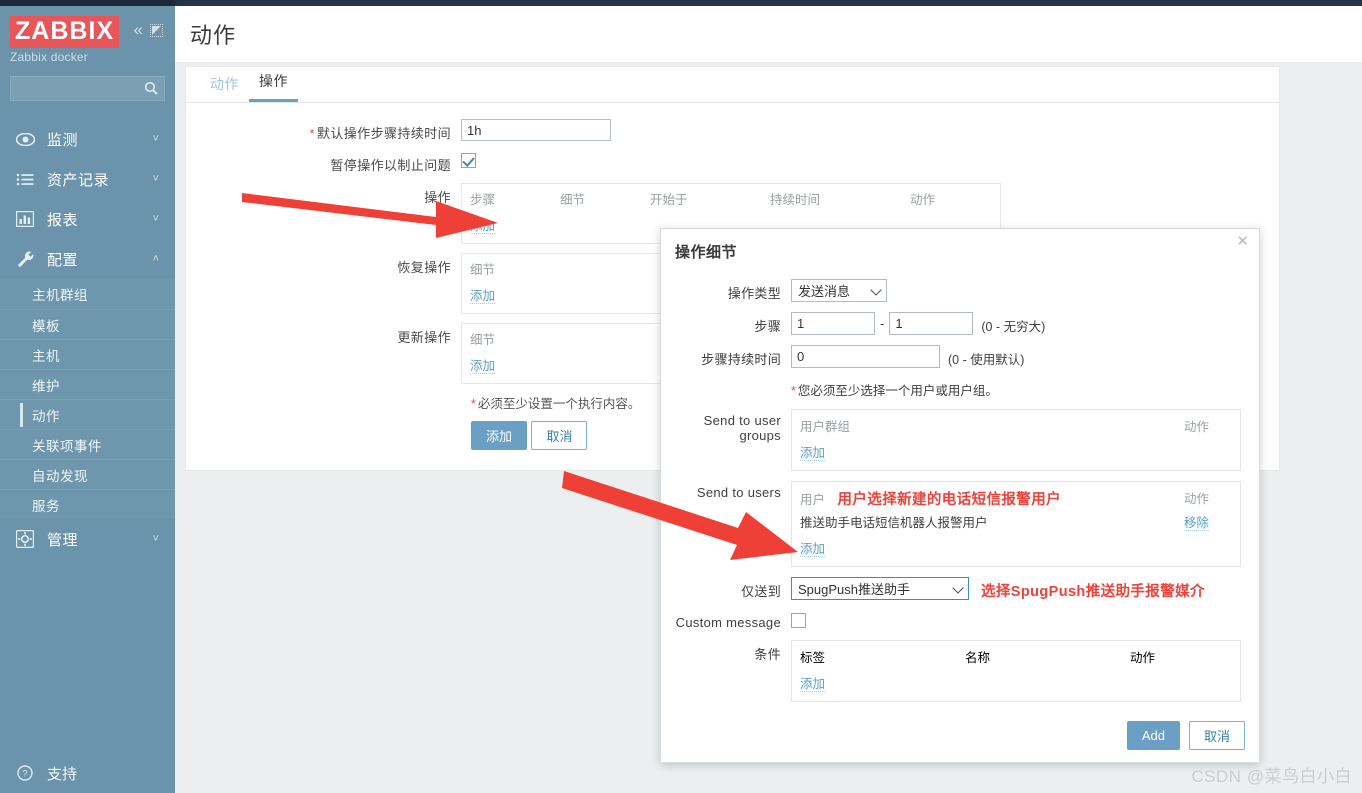 The image size is (1362, 793). What do you see at coordinates (865, 356) in the screenshot?
I see `step-duration-input` at bounding box center [865, 356].